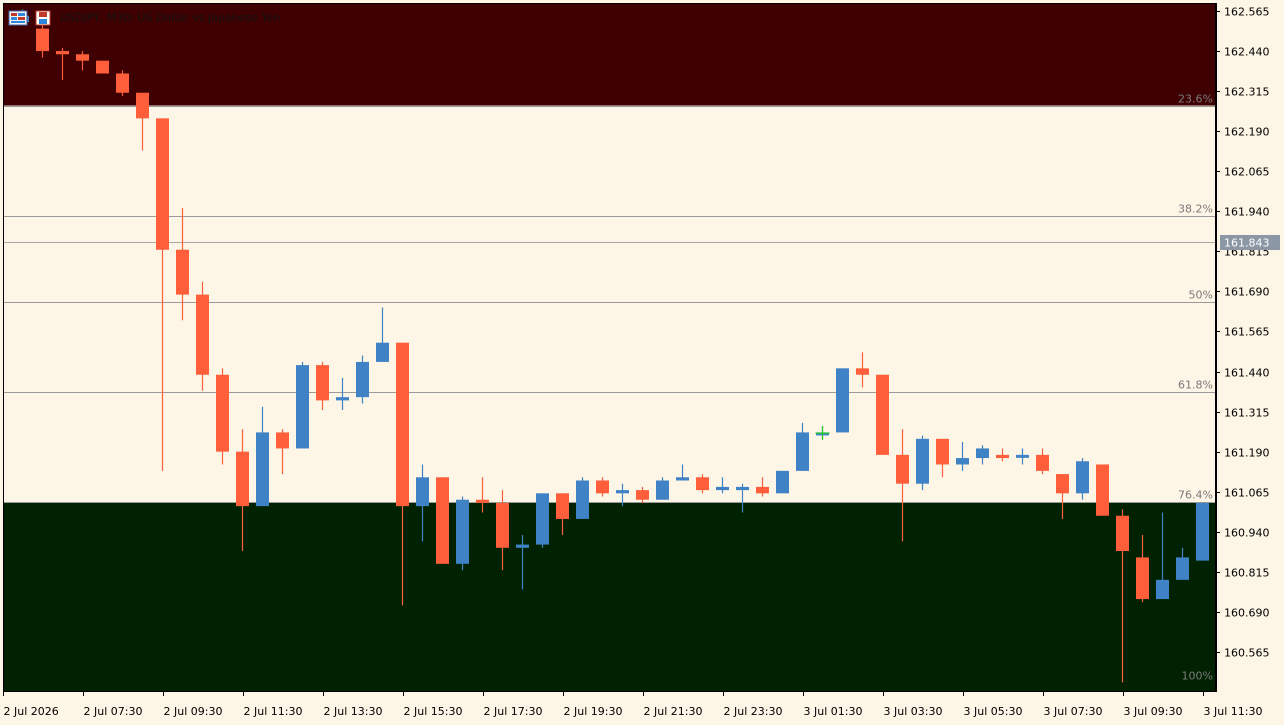 Image resolution: width=1284 pixels, height=725 pixels. What do you see at coordinates (1247, 413) in the screenshot?
I see `price-tick-label: 161.315` at bounding box center [1247, 413].